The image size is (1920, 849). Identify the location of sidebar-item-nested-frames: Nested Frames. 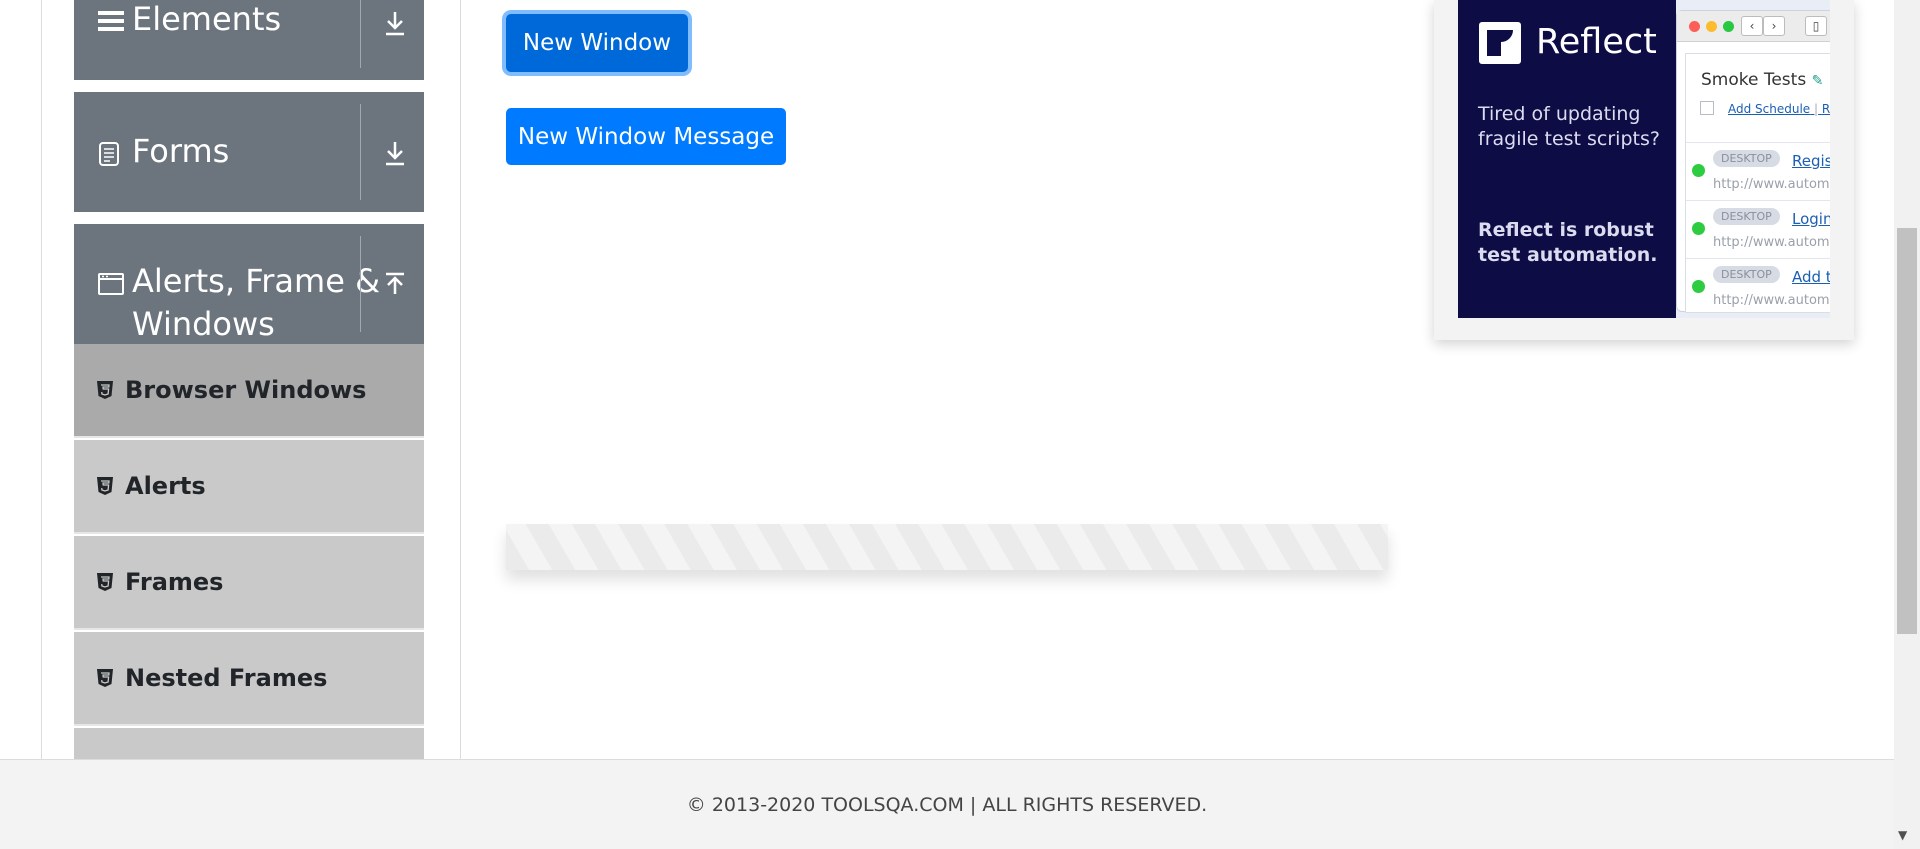
(249, 679).